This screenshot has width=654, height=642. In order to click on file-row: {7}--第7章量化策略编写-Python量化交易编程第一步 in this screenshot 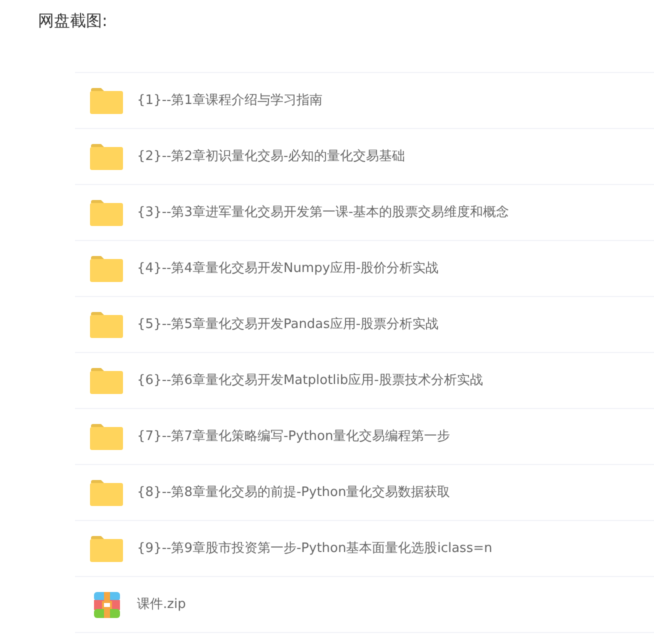, I will do `click(364, 437)`.